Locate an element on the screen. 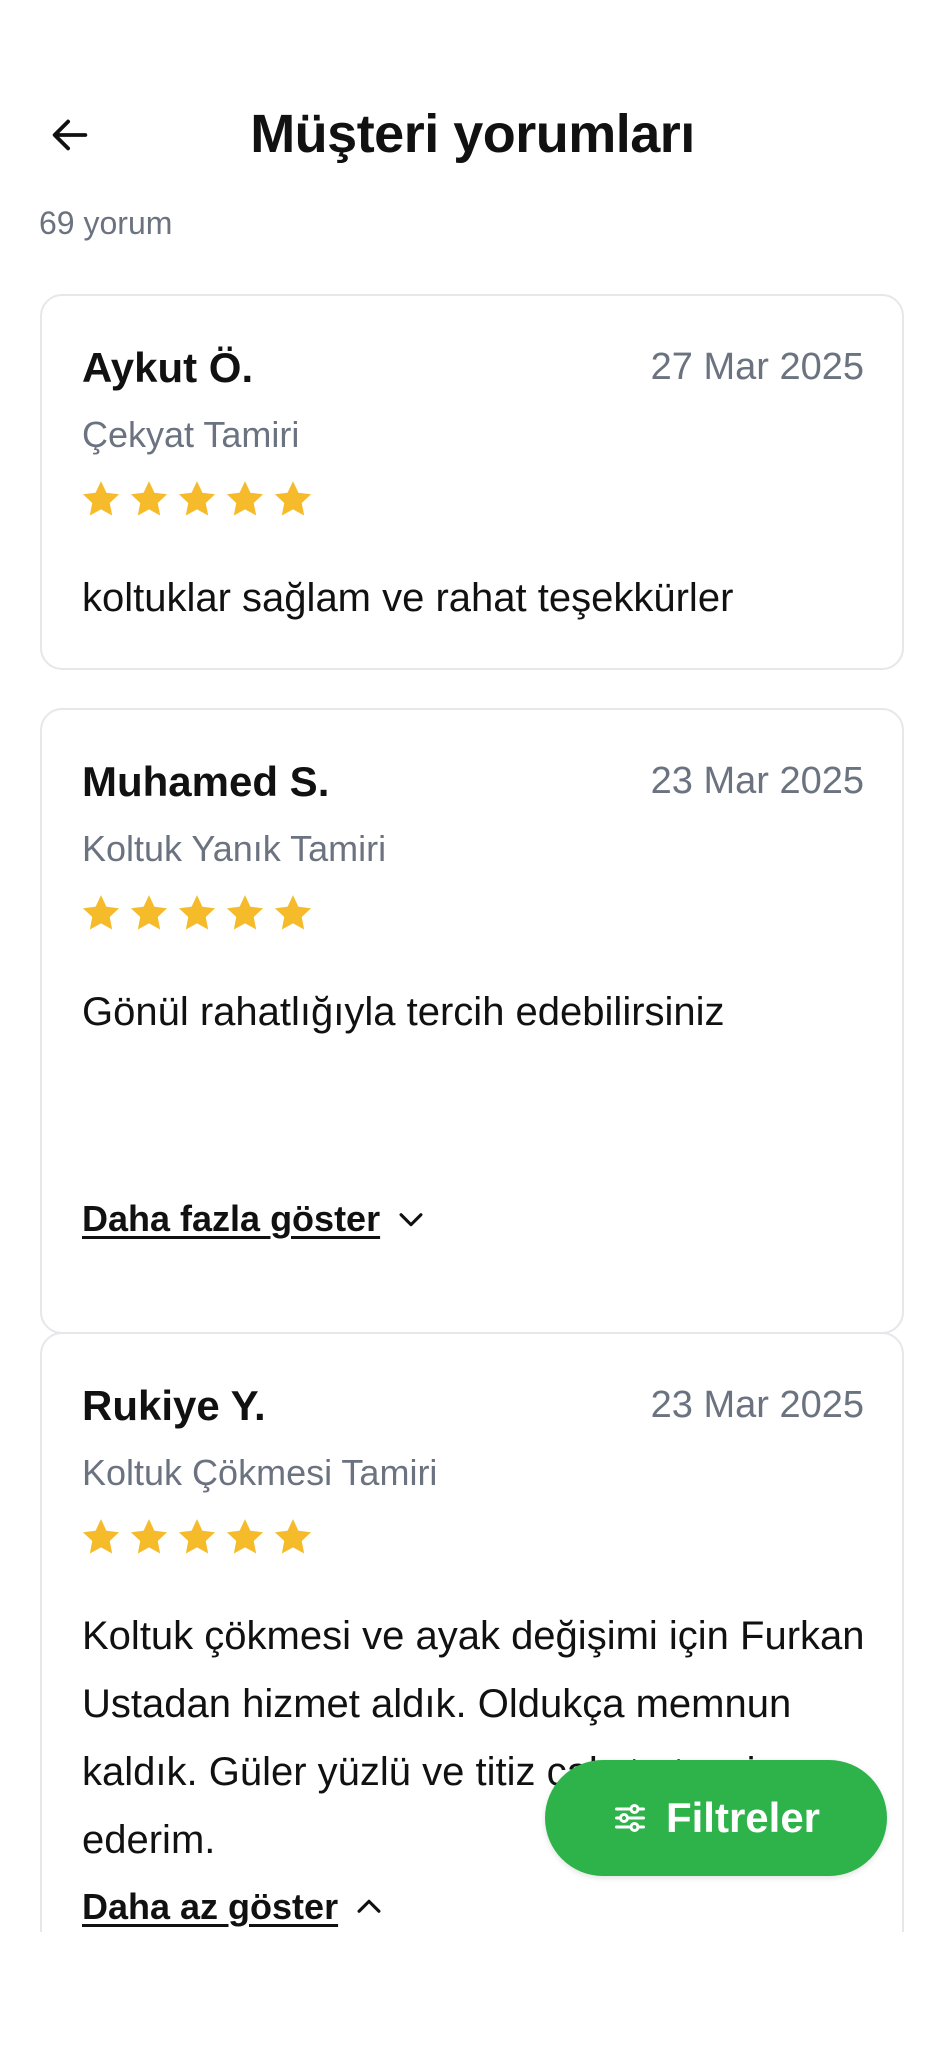 The width and height of the screenshot is (945, 2048). filters-button: Filtreler is located at coordinates (716, 1818).